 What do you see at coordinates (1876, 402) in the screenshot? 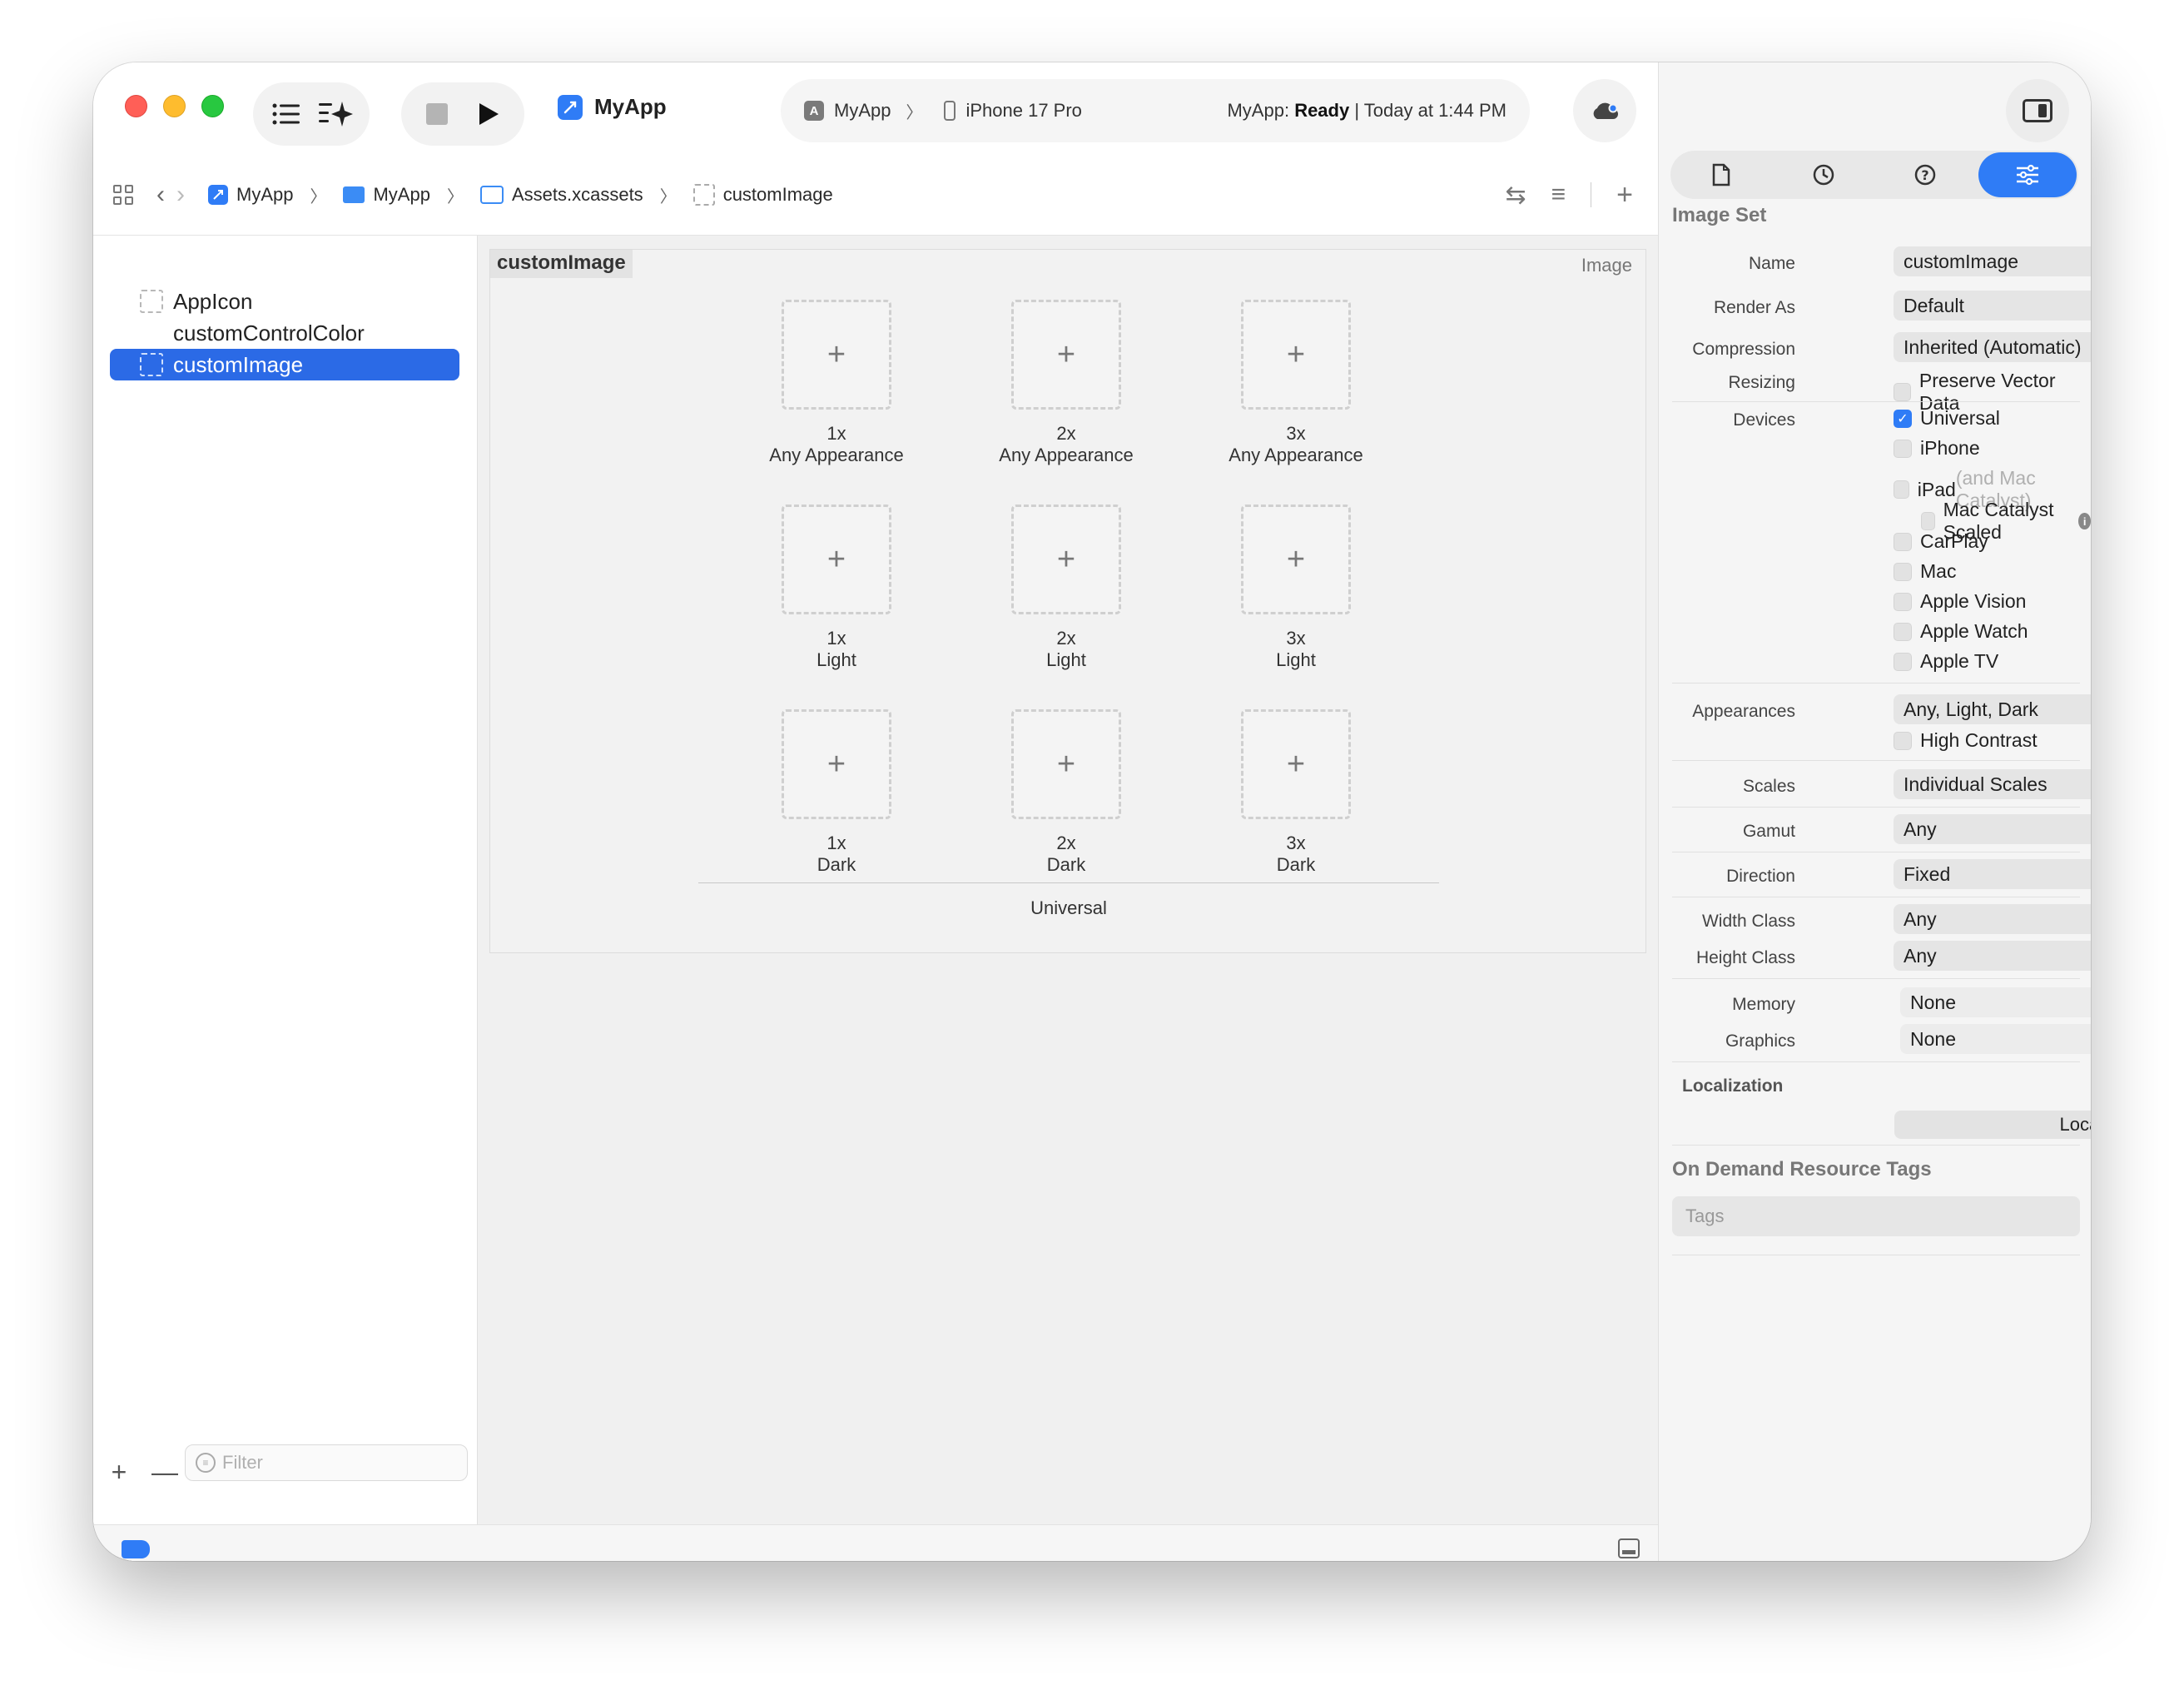
I see `divider` at bounding box center [1876, 402].